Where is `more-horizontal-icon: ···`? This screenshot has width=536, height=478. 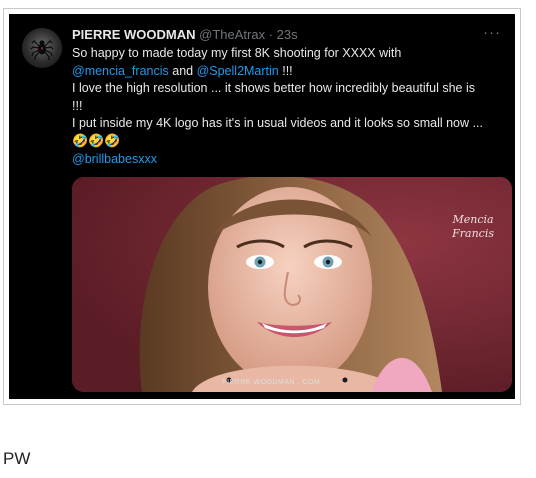
more-horizontal-icon: ··· is located at coordinates (492, 32).